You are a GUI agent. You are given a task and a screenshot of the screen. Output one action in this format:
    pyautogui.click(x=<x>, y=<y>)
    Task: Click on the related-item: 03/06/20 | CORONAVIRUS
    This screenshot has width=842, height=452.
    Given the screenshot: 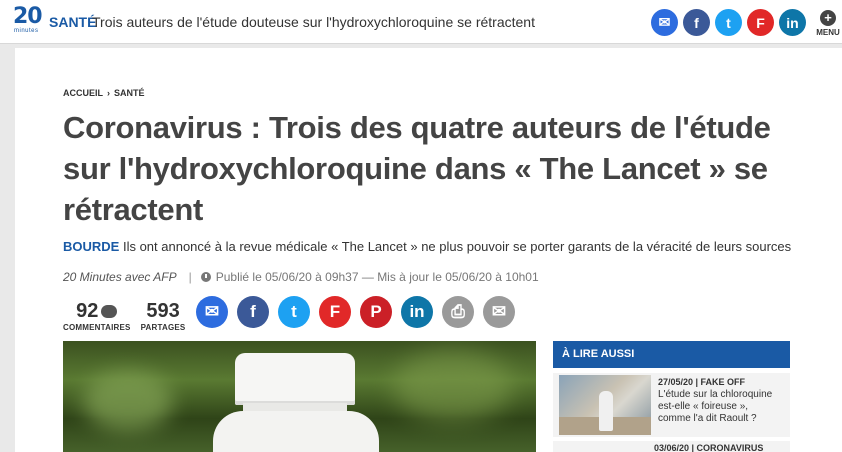 What is the action you would take?
    pyautogui.click(x=671, y=446)
    